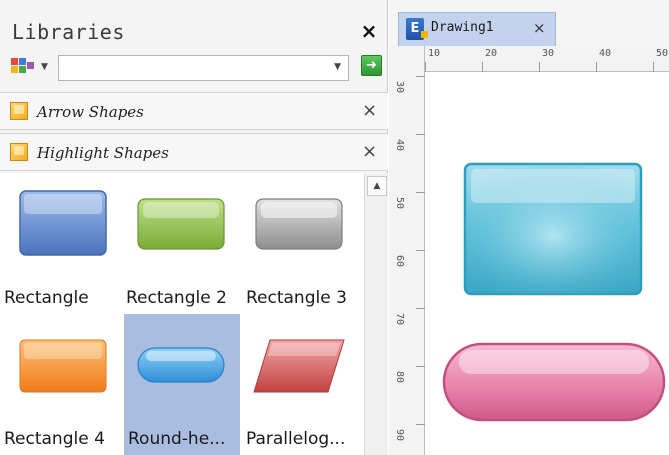 This screenshot has height=455, width=669. I want to click on ruler-left-label: 80, so click(399, 377).